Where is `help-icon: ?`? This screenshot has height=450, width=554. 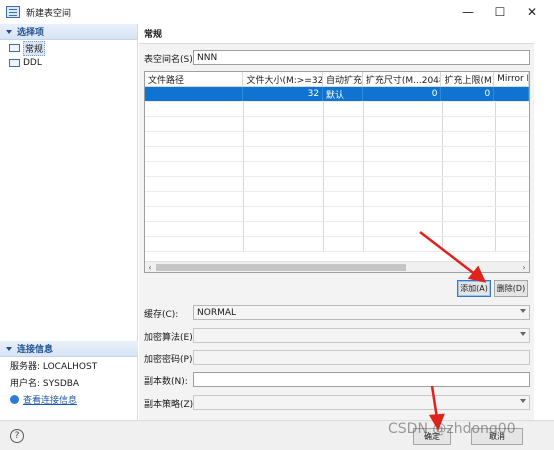
help-icon: ? is located at coordinates (17, 436).